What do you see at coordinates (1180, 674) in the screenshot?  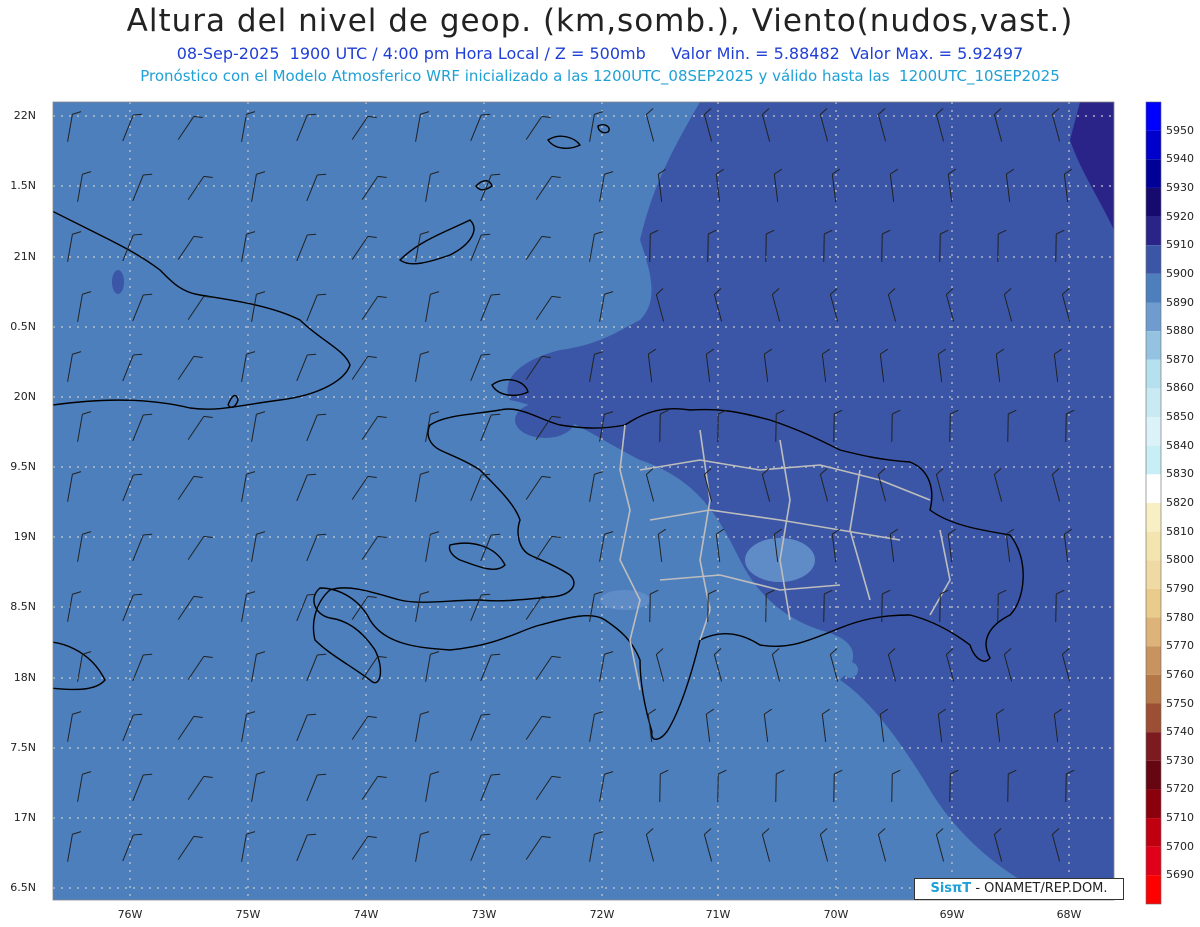 I see `colorbar-label: 5760` at bounding box center [1180, 674].